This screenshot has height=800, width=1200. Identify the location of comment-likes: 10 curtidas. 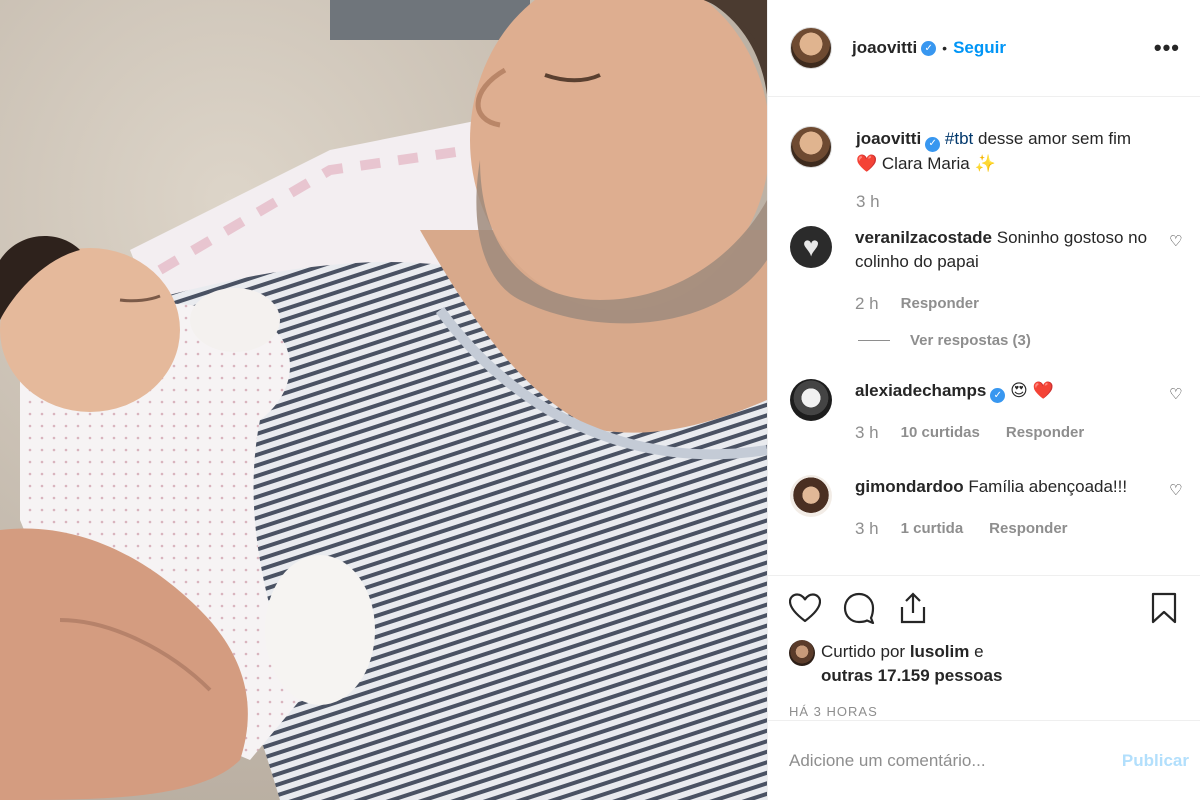
(940, 433).